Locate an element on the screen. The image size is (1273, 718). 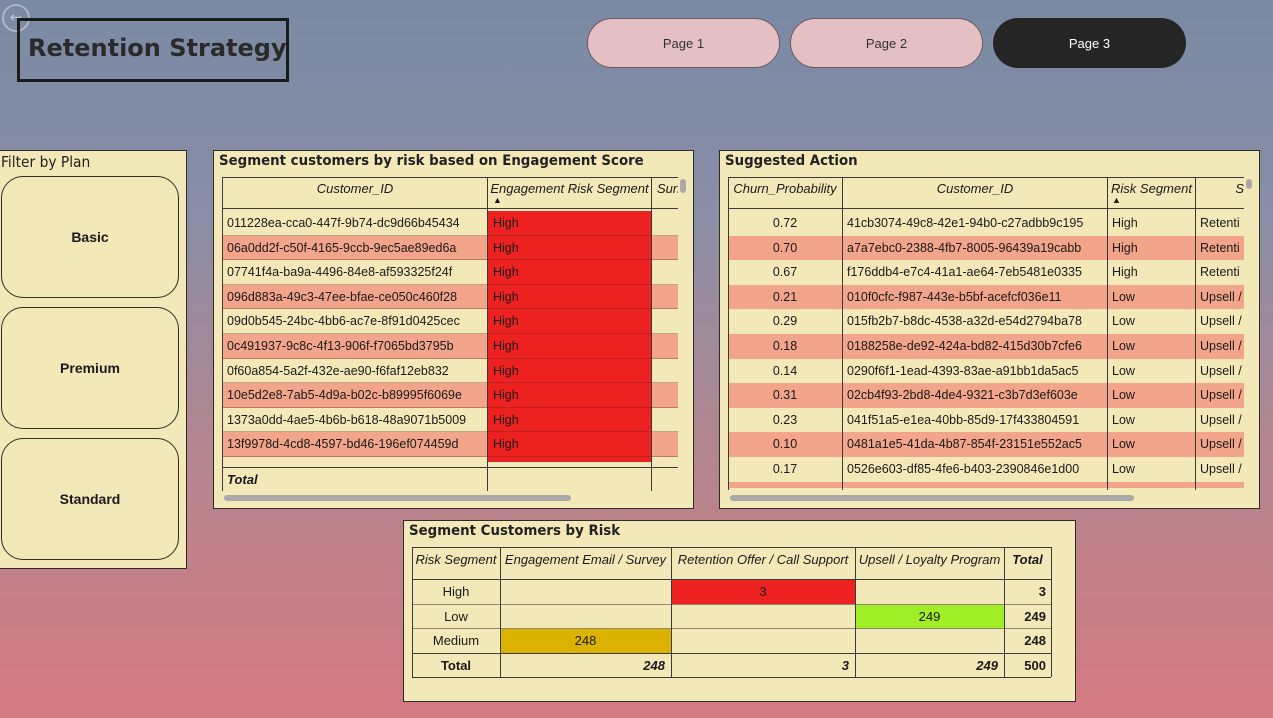
col-header-risk-segment: Risk Segment is located at coordinates (1151, 188).